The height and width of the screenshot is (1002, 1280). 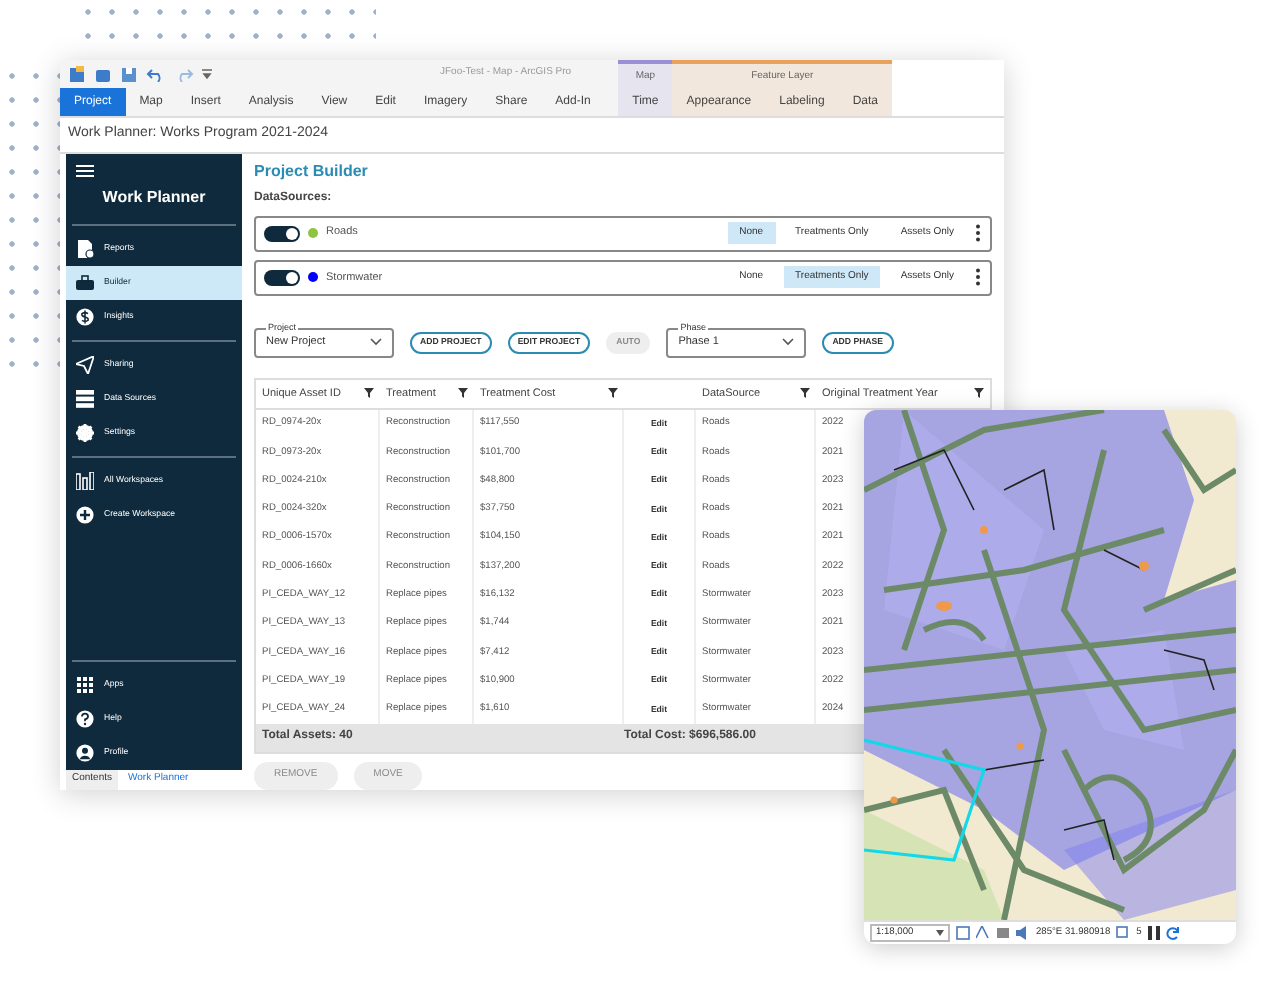 What do you see at coordinates (154, 197) in the screenshot?
I see `sidebar-title: Work Planner` at bounding box center [154, 197].